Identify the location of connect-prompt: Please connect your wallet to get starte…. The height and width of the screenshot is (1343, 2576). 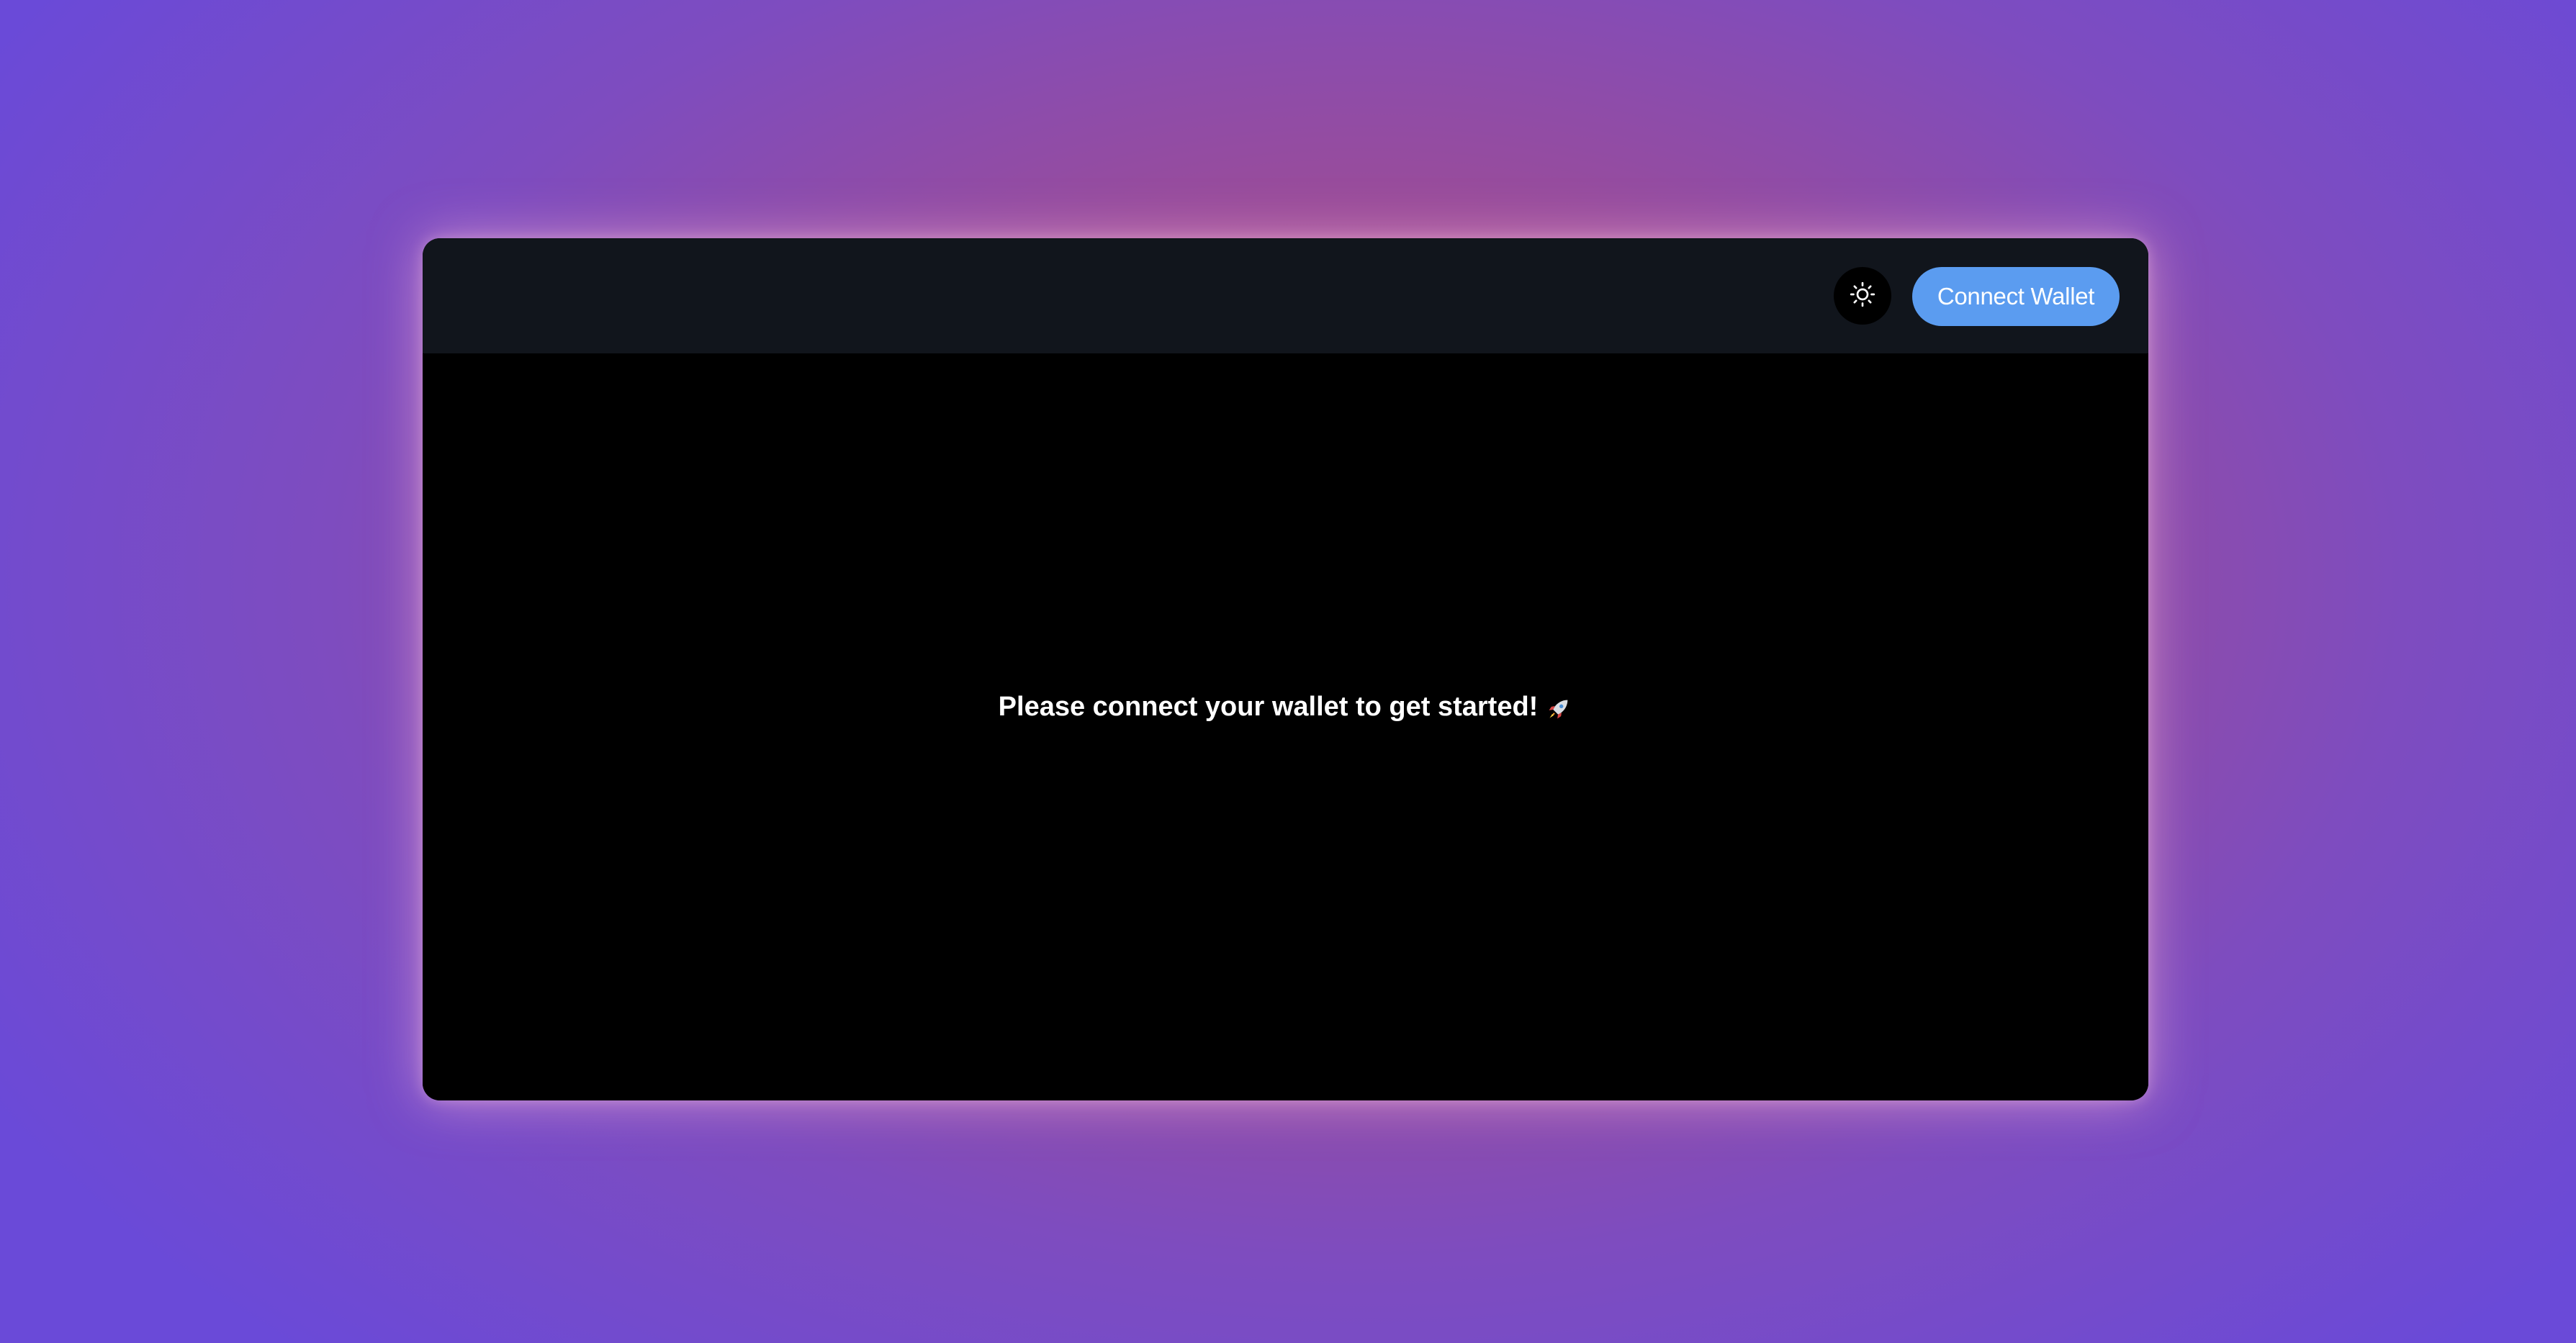
(1285, 707).